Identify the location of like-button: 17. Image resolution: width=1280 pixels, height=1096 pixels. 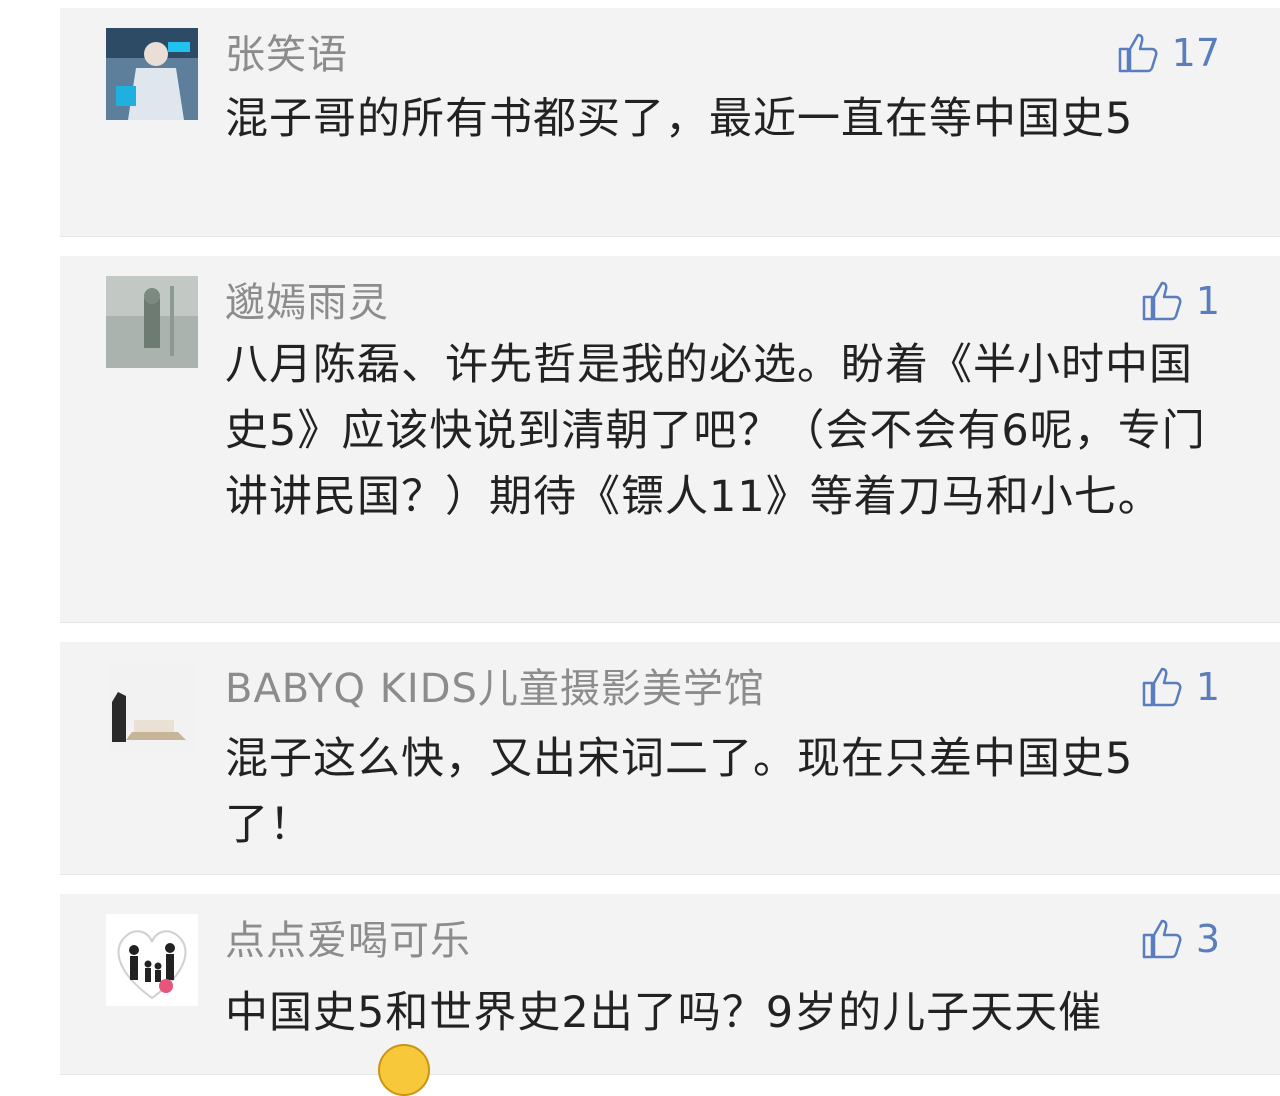
(1168, 53).